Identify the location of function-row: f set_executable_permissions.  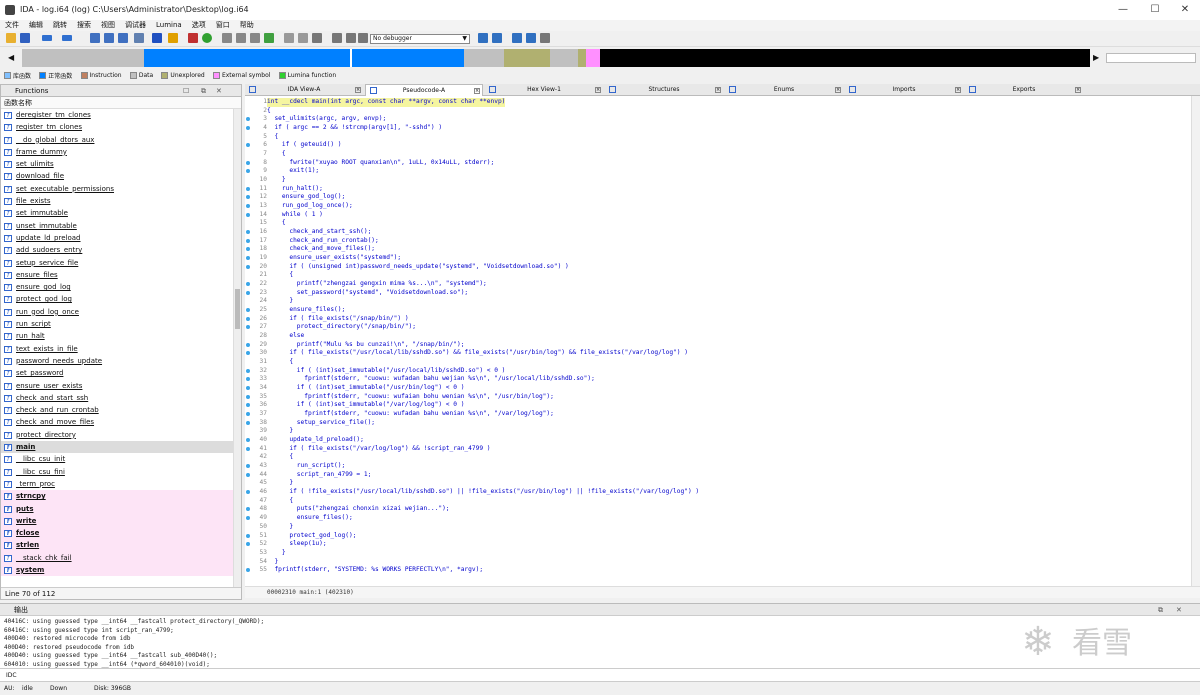
(117, 189).